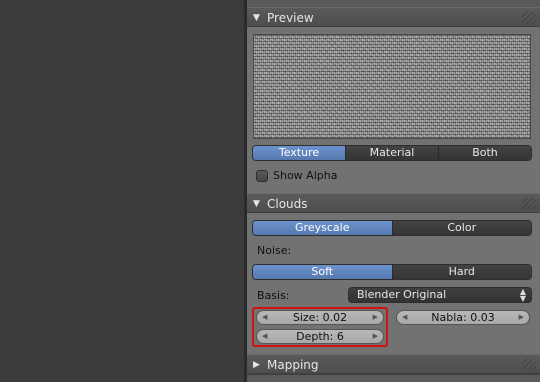 Image resolution: width=540 pixels, height=382 pixels. I want to click on tab-both: Both, so click(484, 153).